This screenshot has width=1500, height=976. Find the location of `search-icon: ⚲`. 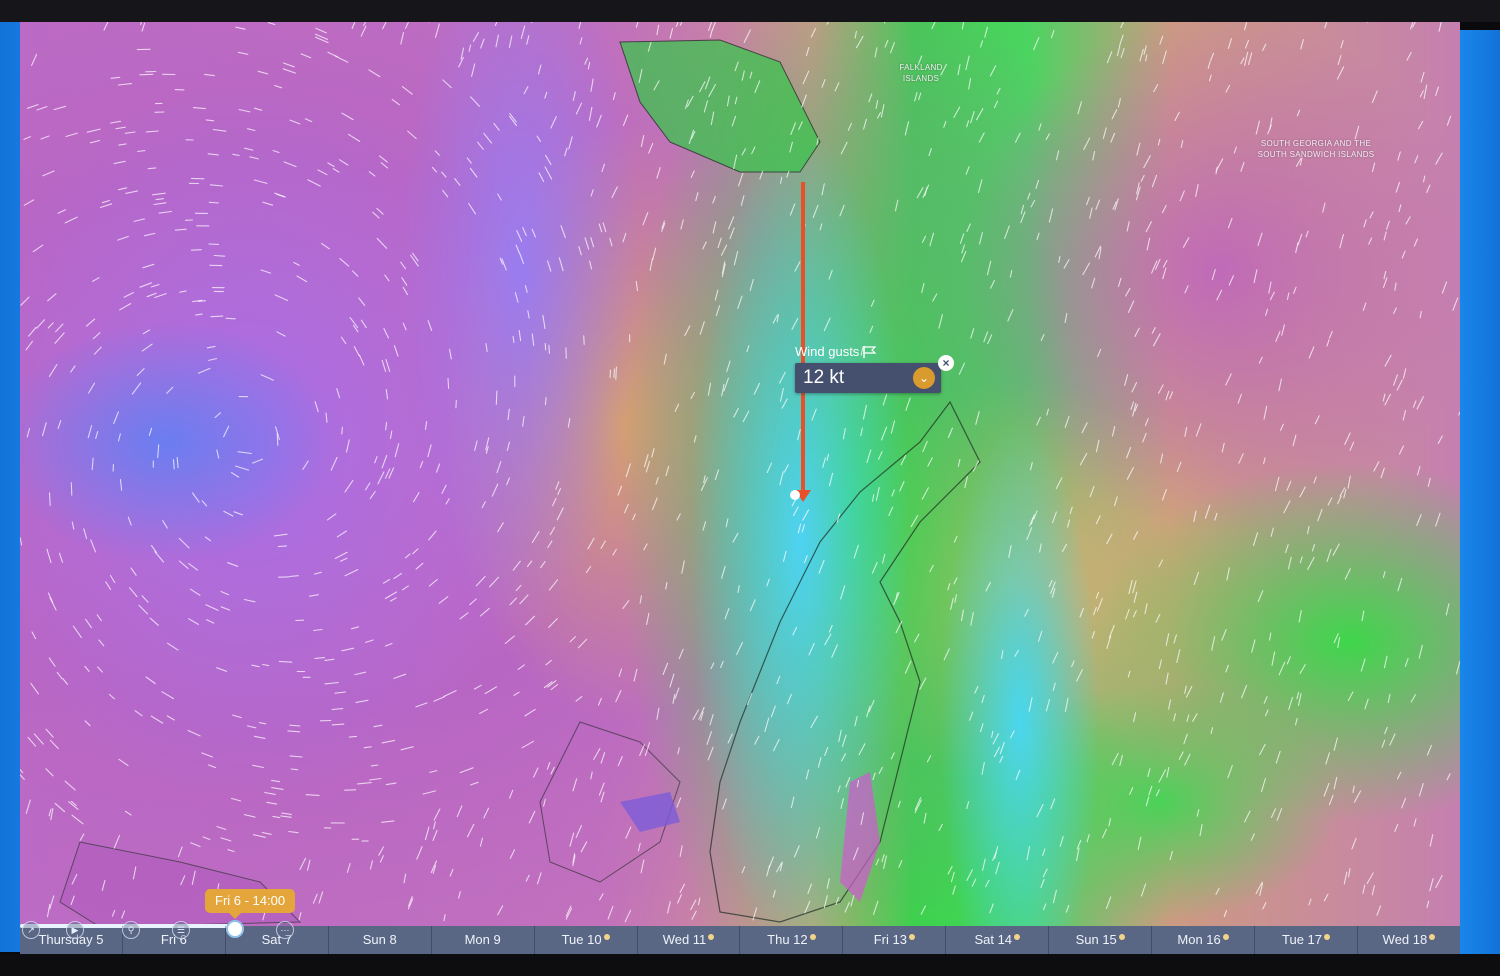

search-icon: ⚲ is located at coordinates (131, 930).